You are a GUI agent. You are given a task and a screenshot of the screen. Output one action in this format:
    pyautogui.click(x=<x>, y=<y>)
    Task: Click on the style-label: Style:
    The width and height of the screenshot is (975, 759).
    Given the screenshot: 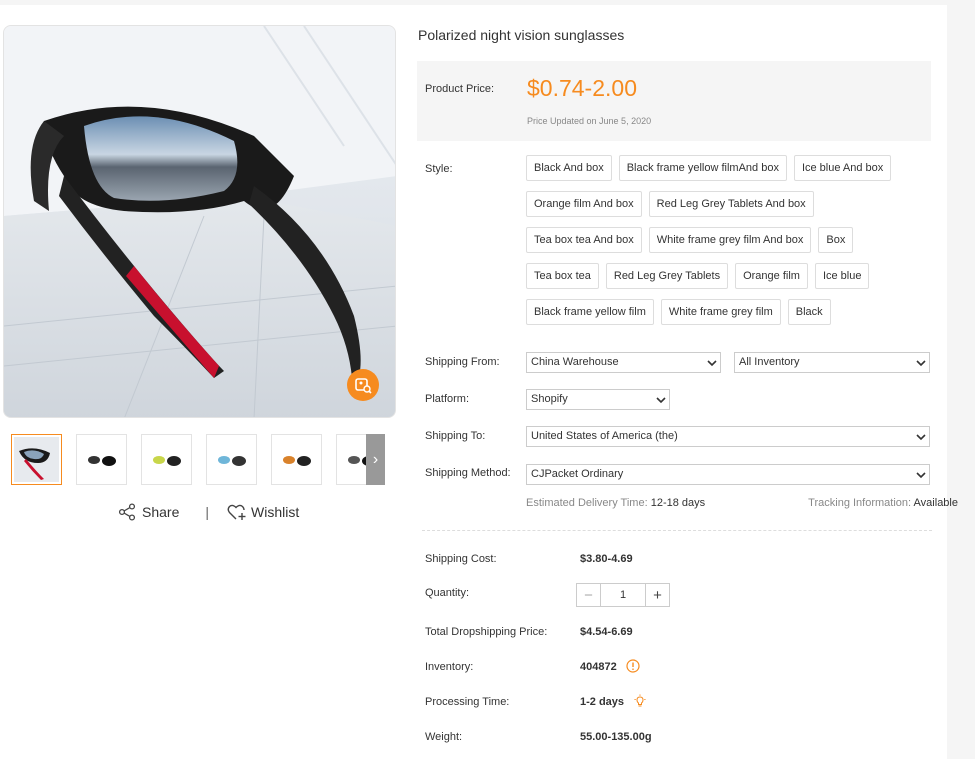 What is the action you would take?
    pyautogui.click(x=439, y=169)
    